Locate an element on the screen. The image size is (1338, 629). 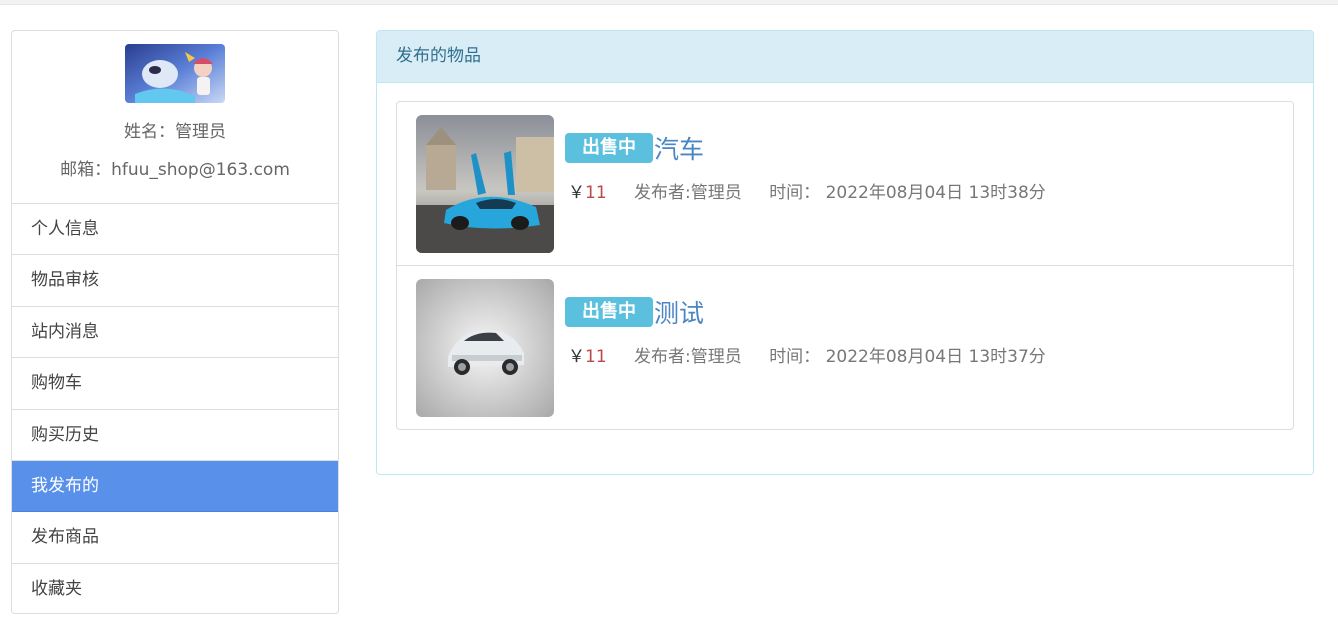
item-meta: ￥11 发布者:管理员 时间： 2022年08月04日 13时37分 is located at coordinates (807, 354).